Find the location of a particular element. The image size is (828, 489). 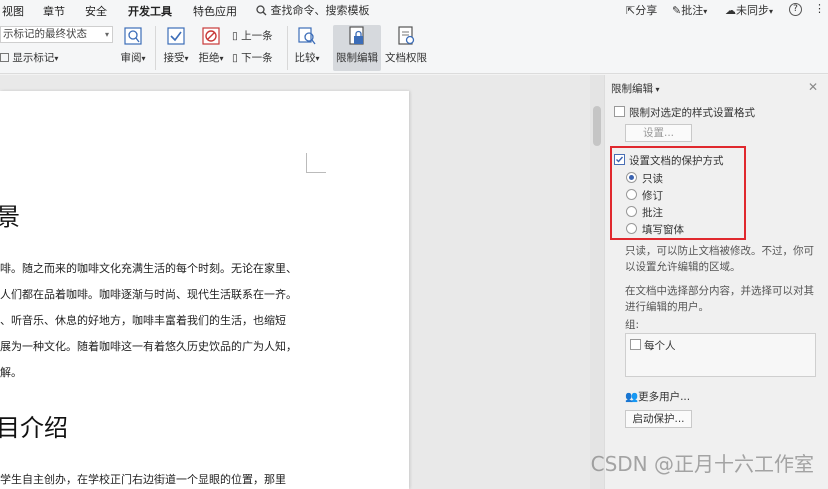

everyone-checkbox is located at coordinates (635, 344).